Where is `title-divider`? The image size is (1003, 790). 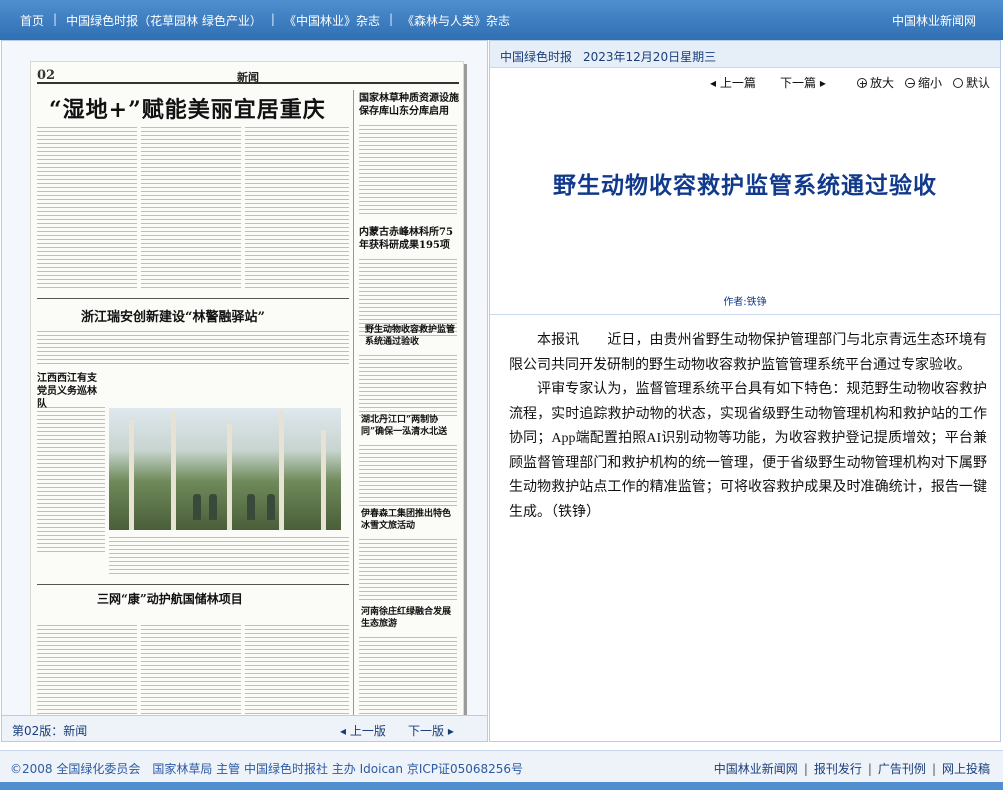
title-divider is located at coordinates (745, 314).